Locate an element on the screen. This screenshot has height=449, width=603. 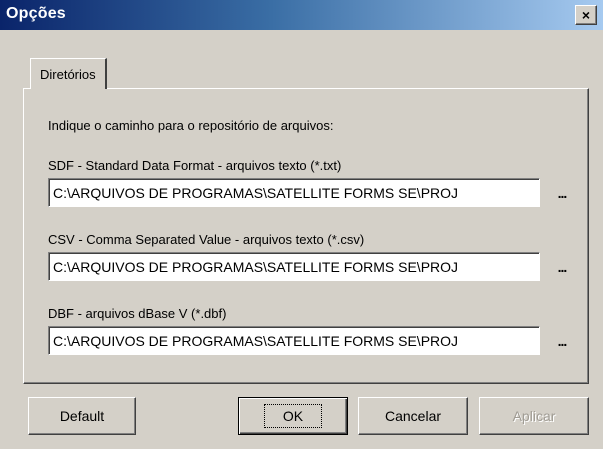
default-button: Default is located at coordinates (82, 416).